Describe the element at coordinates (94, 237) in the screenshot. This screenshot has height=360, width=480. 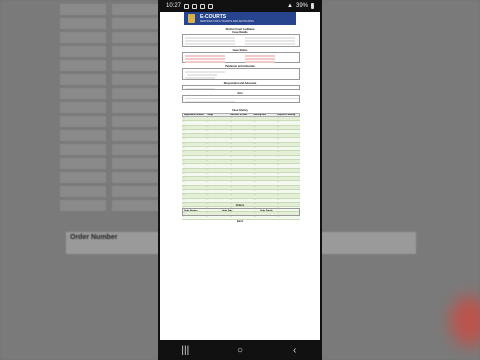
I see `background-order-header: Order Number` at that location.